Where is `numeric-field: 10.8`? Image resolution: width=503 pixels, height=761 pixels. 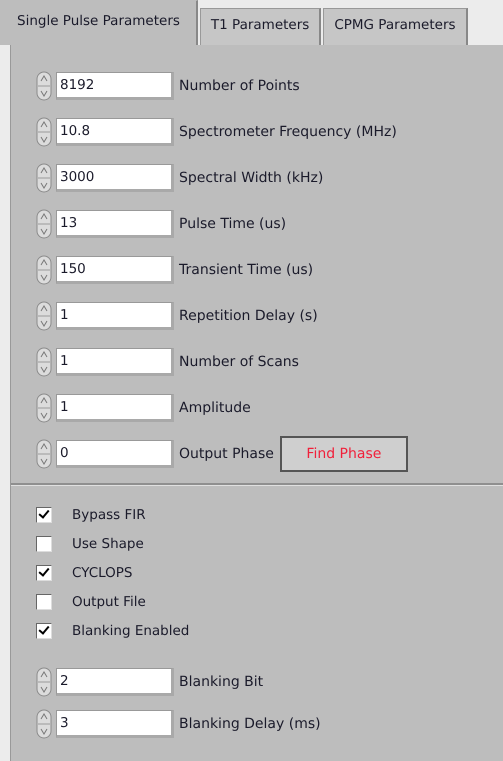 numeric-field: 10.8 is located at coordinates (115, 132).